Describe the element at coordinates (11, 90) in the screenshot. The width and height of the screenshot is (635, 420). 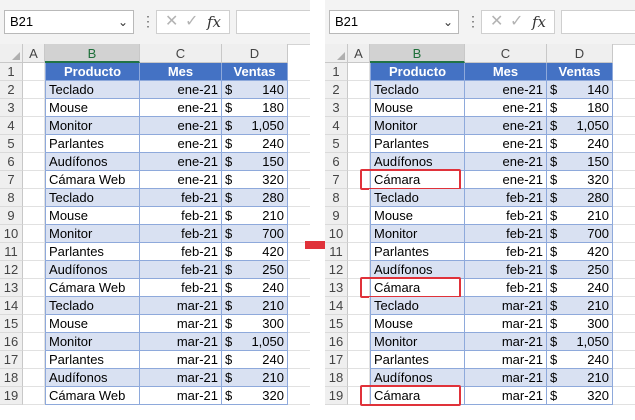
I see `row-header: 2` at that location.